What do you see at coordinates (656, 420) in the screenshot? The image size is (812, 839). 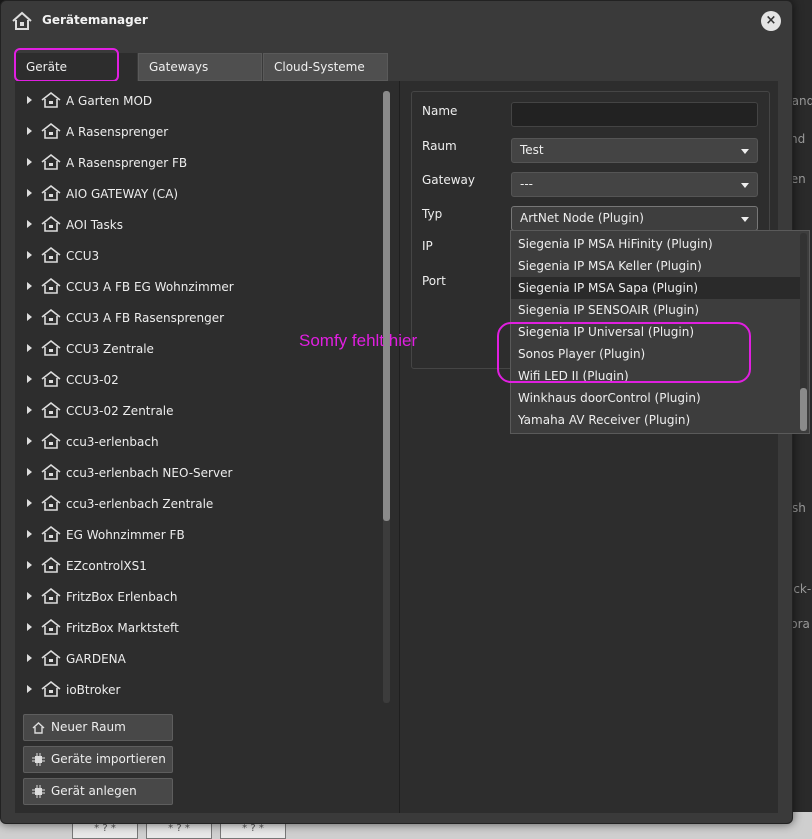 I see `dropdown-option: Yamaha AV Receiver (Plugin)` at bounding box center [656, 420].